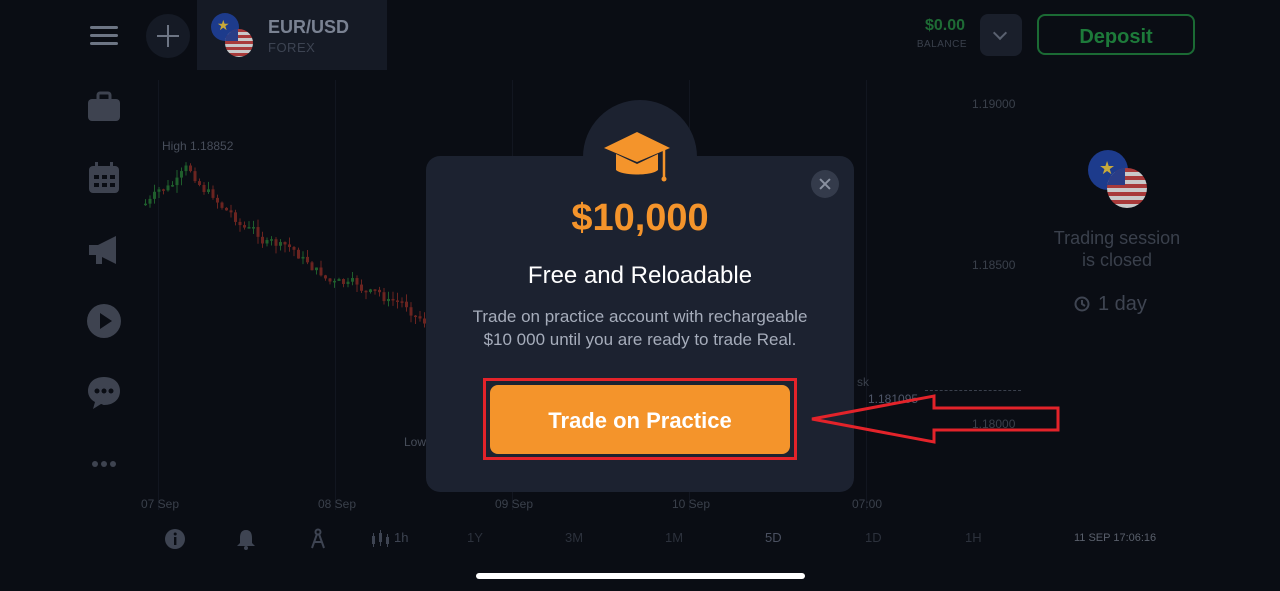 The image size is (1280, 591). Describe the element at coordinates (935, 419) in the screenshot. I see `annotation-arrow` at that location.